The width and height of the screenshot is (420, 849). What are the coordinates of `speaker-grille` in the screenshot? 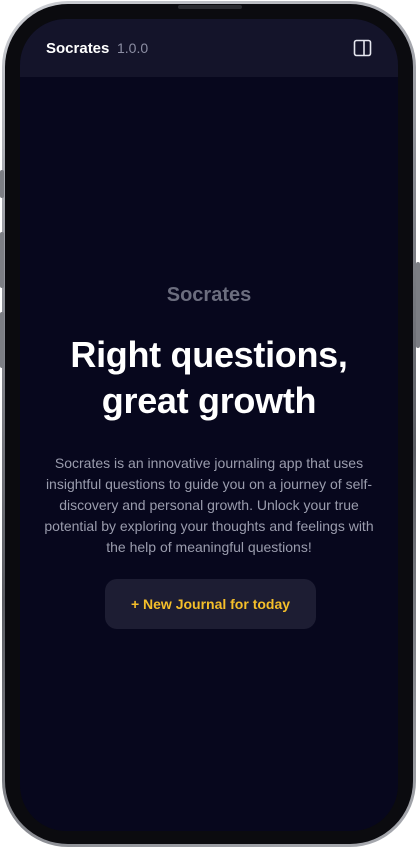 It's located at (210, 7).